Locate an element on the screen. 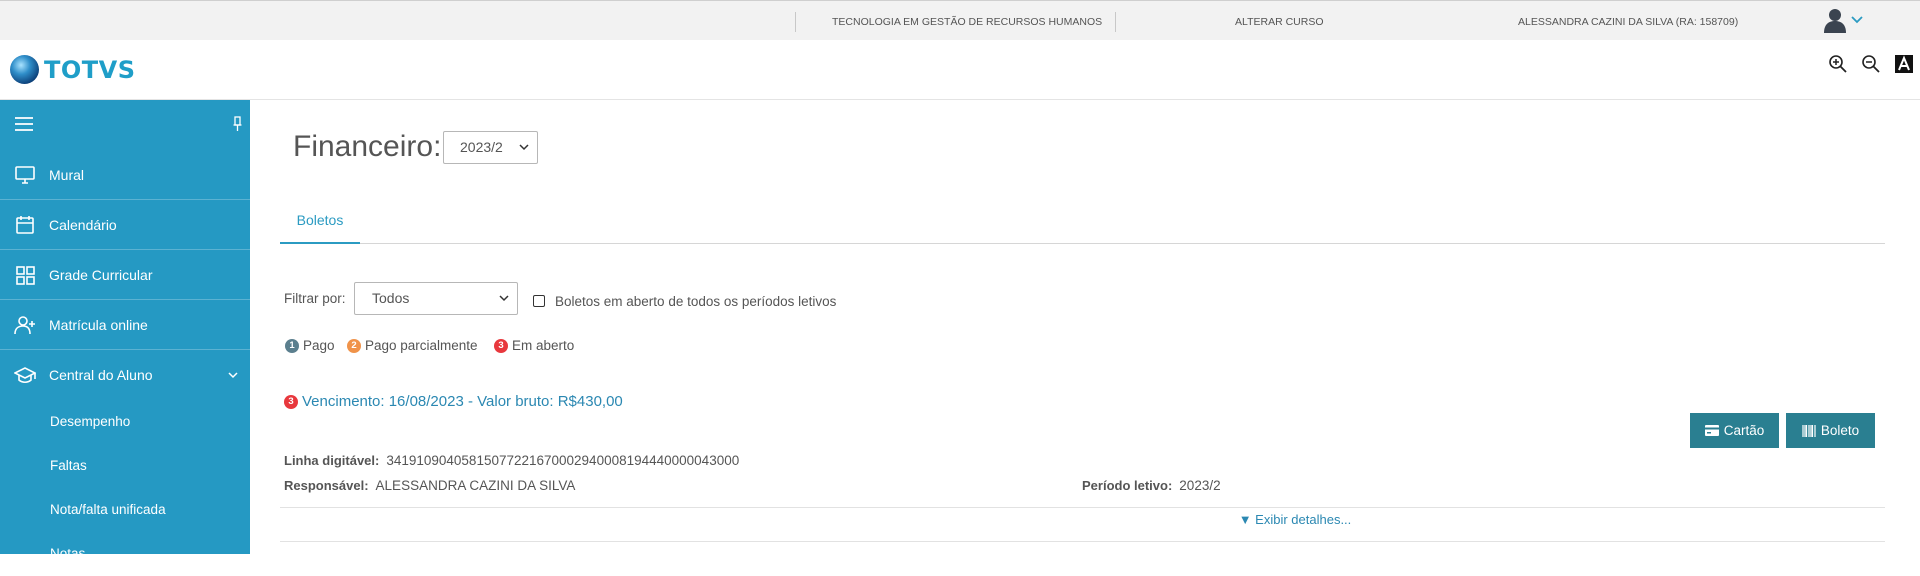 This screenshot has height=576, width=1920. page-title: Financeiro: is located at coordinates (367, 146).